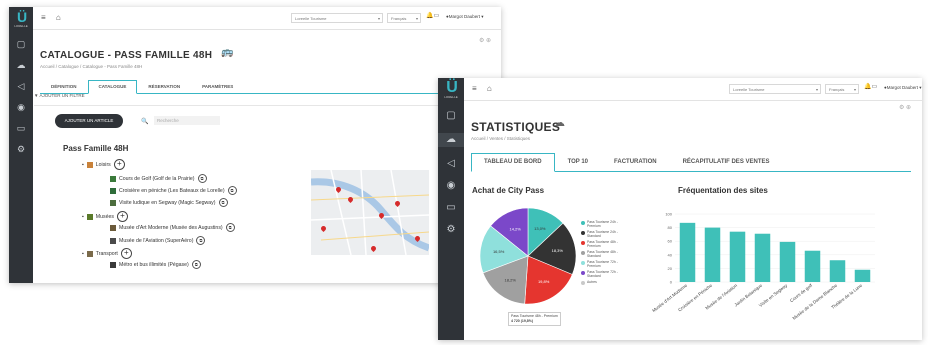  Describe the element at coordinates (578, 162) in the screenshot. I see `tab-top-10: TOP 10` at that location.